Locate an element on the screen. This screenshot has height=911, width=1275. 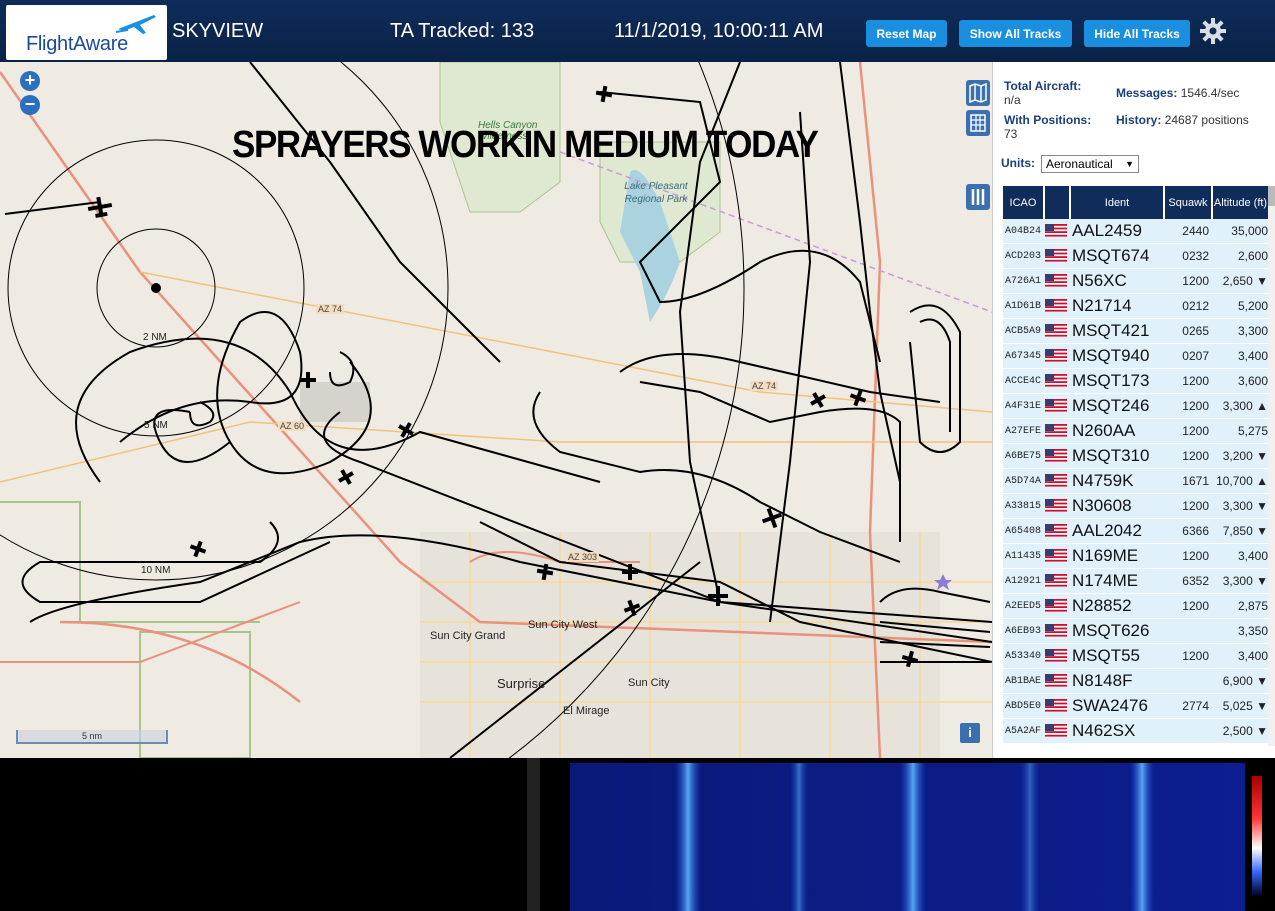
hide-all-tracks-button: Hide All Tracks is located at coordinates (1137, 33).